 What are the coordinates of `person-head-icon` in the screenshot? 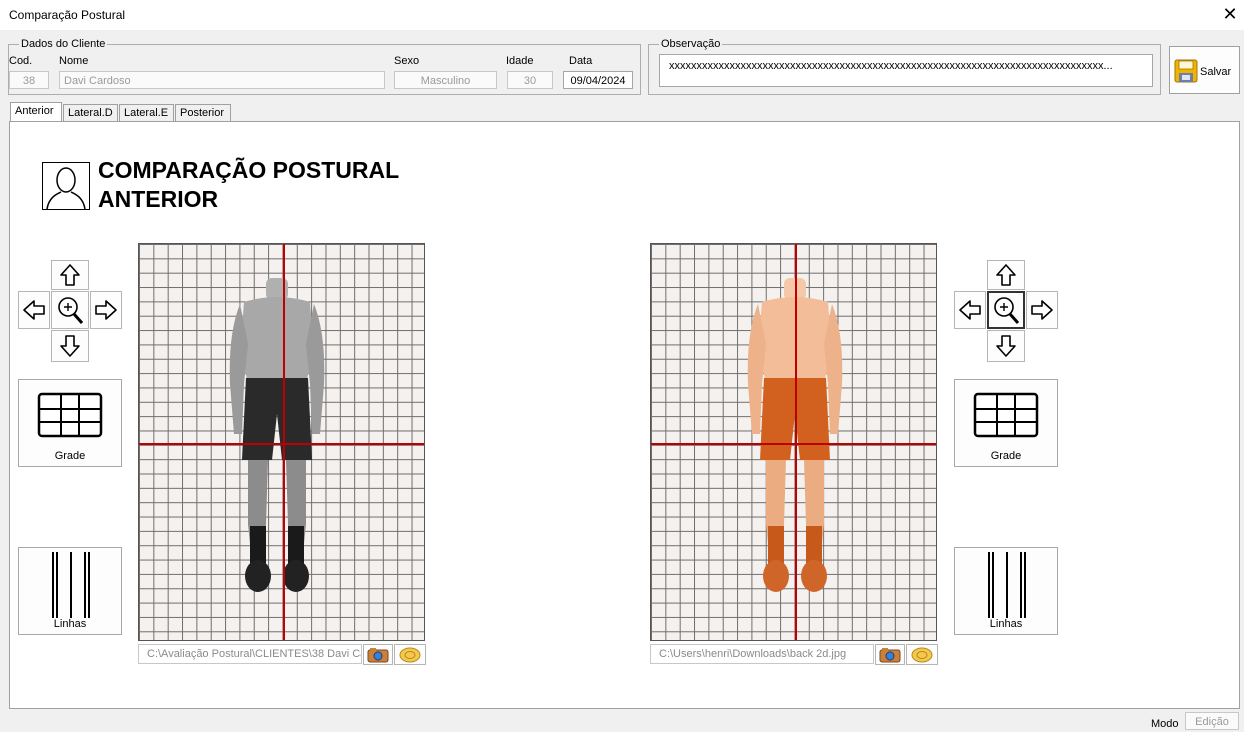 It's located at (66, 186).